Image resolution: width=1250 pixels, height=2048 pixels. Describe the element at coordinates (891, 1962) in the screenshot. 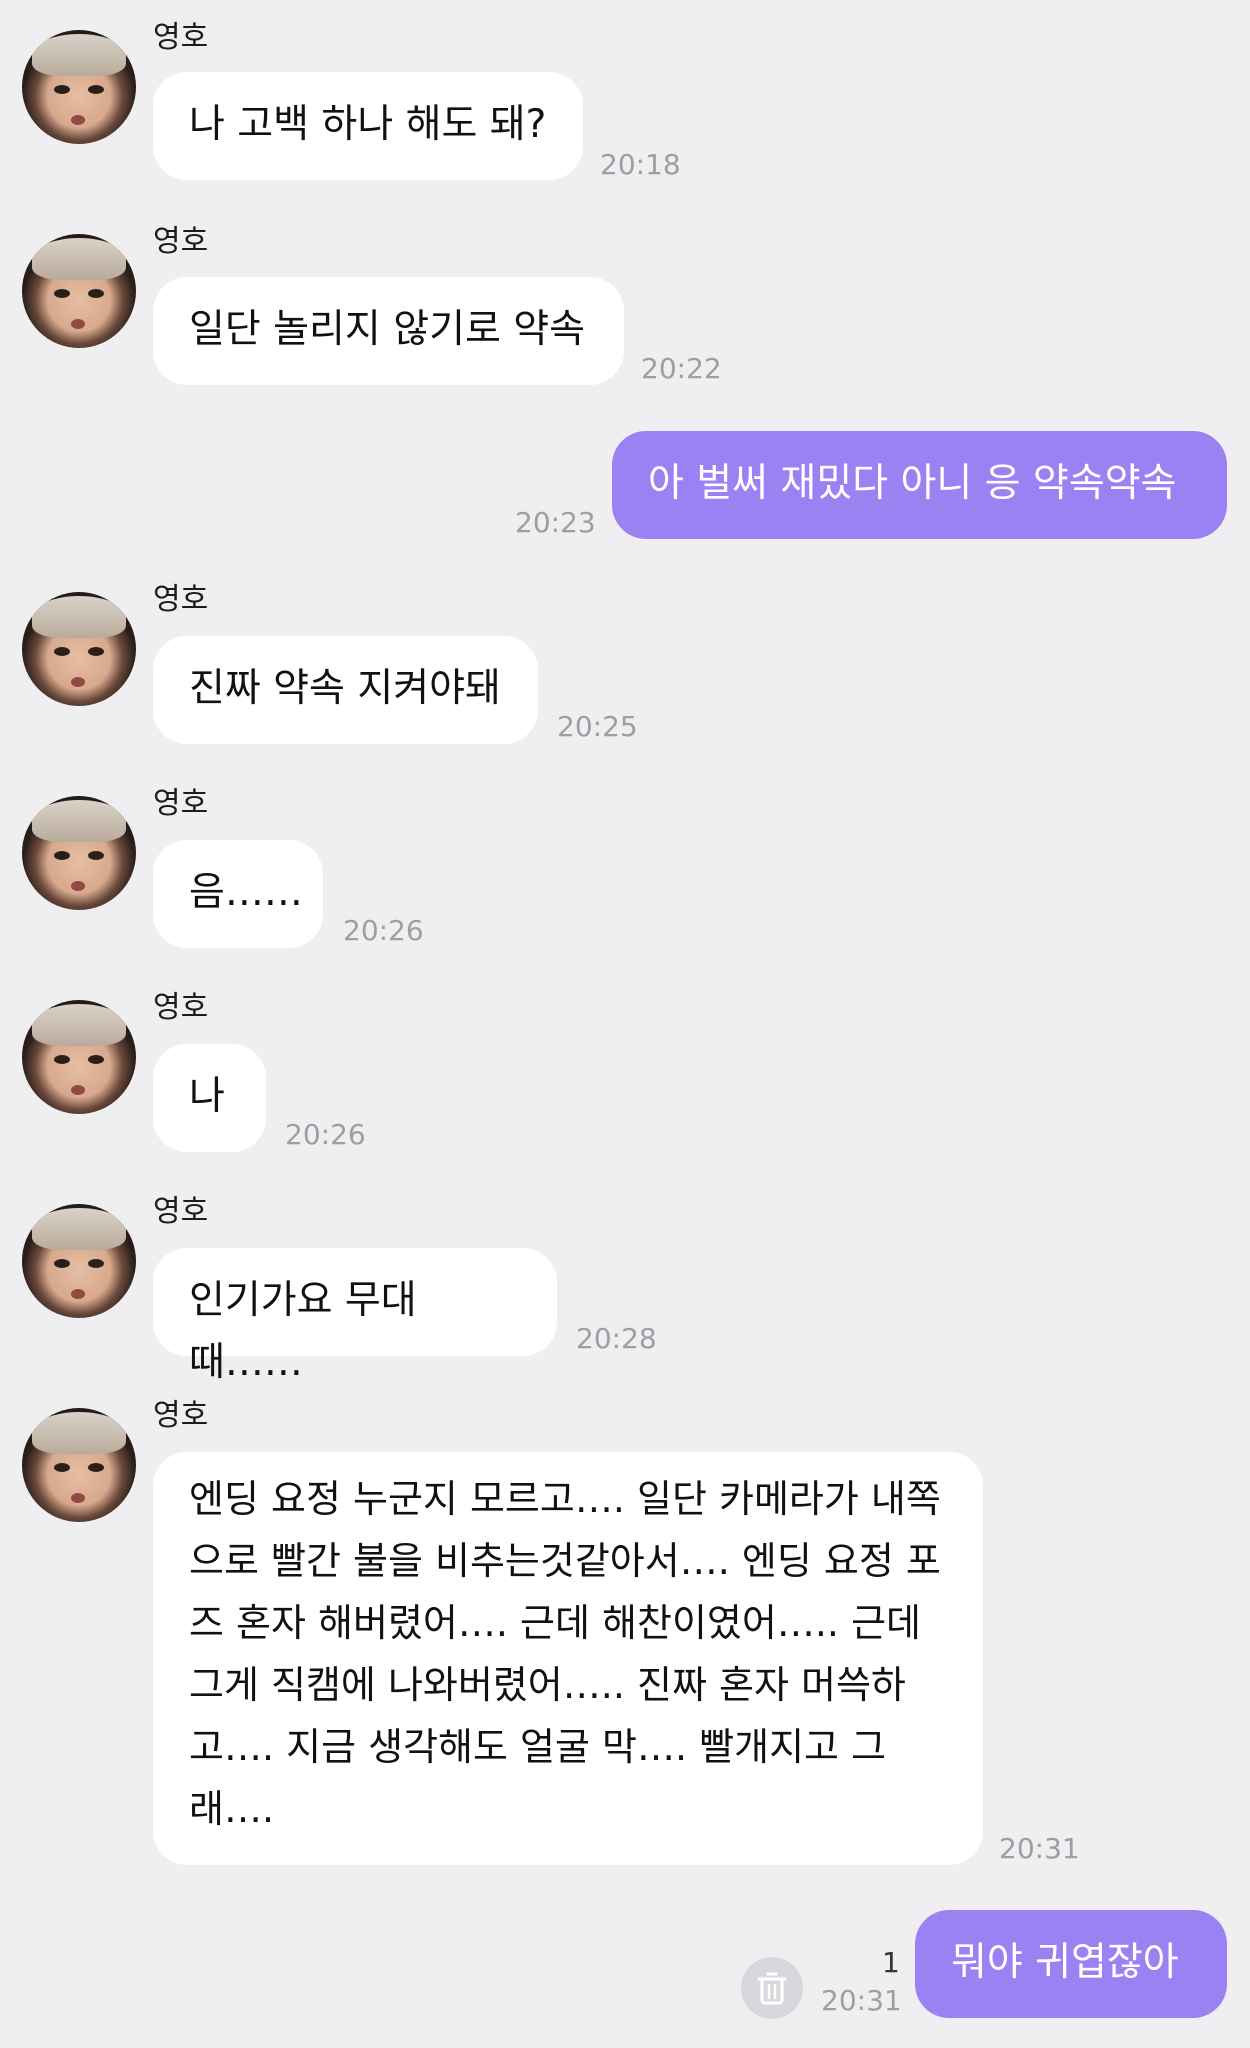

I see `unread-count: 1` at that location.